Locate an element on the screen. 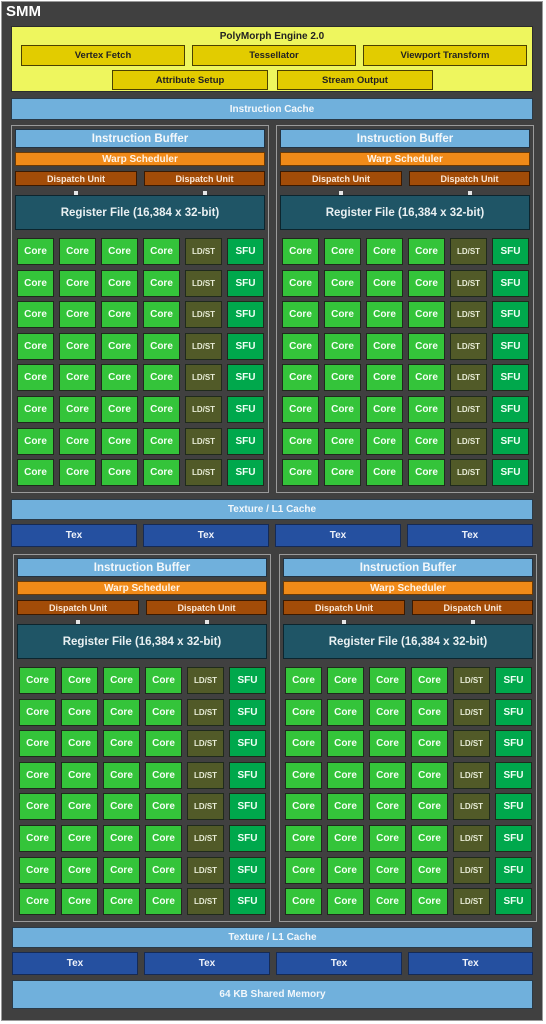 The image size is (546, 1024). tessellator-unit: Tessellator is located at coordinates (274, 55).